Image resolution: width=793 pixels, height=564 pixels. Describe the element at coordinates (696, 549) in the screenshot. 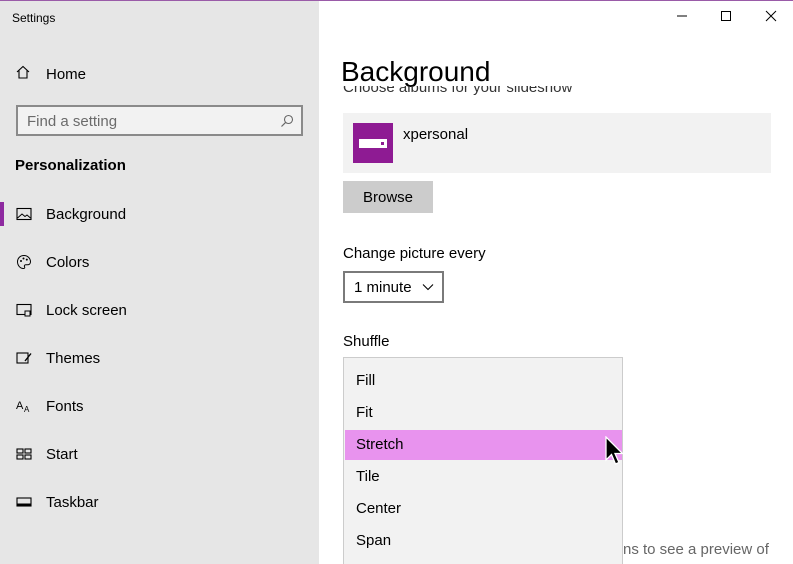

I see `preview-hint-text: ns to see a preview of` at that location.